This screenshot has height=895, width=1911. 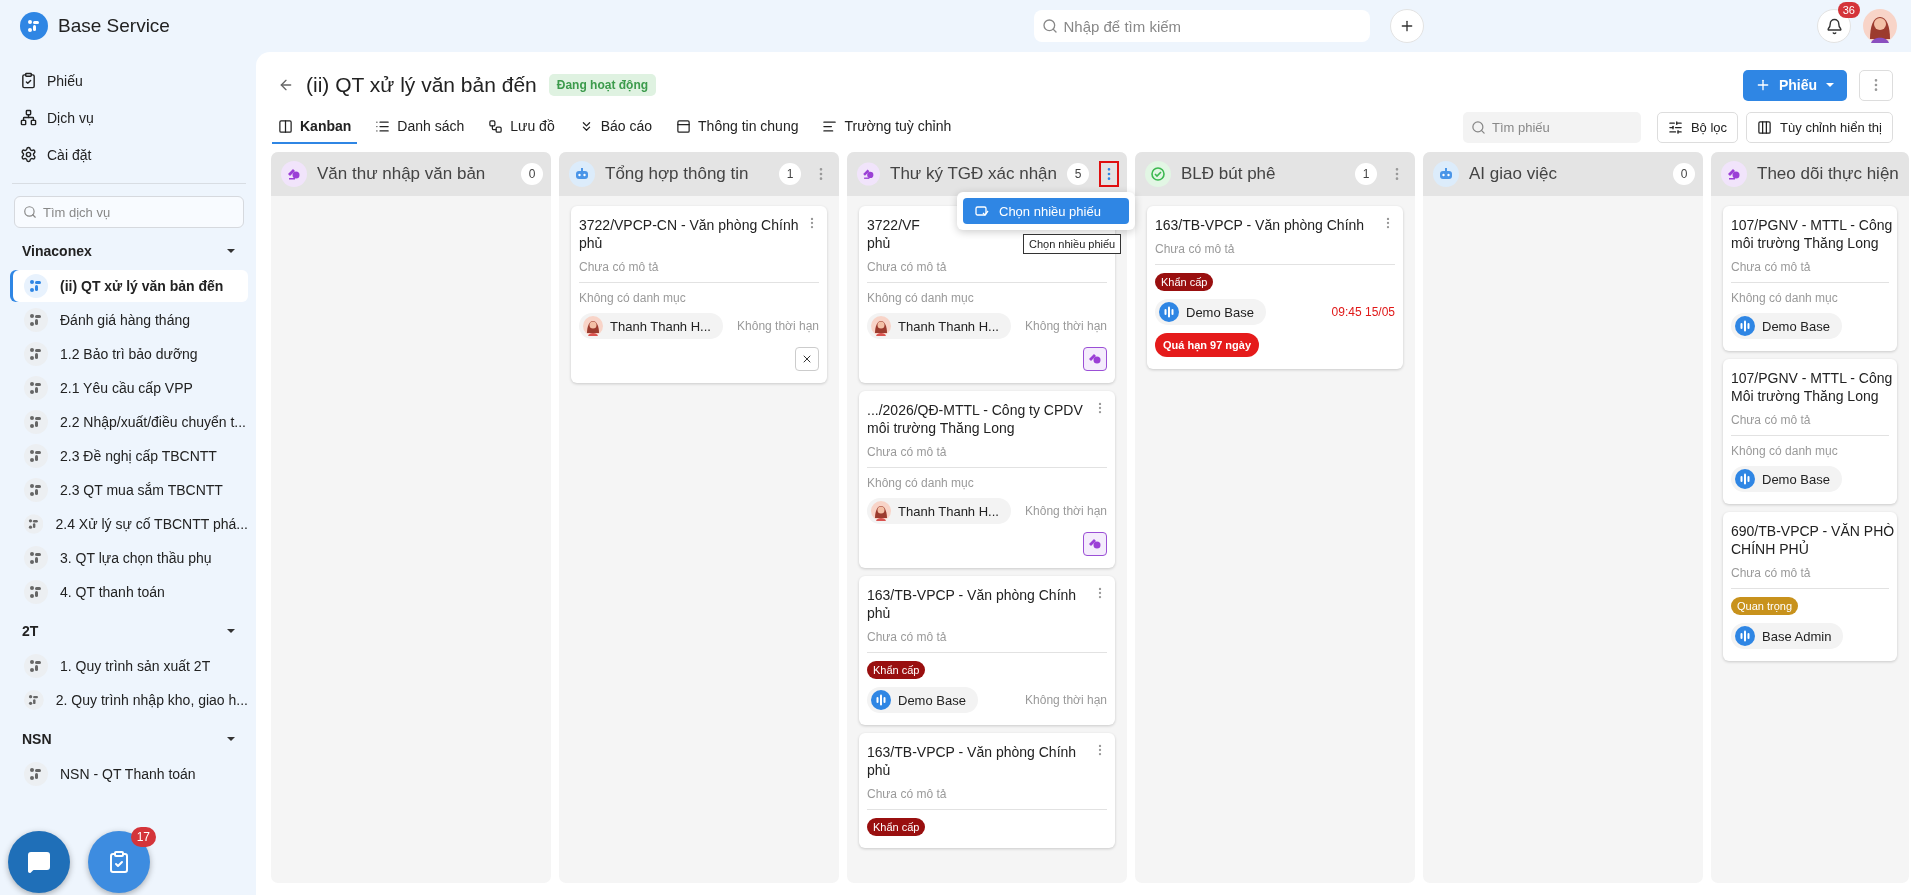 I want to click on display-settings-button: Tùy chỉnh hiển thị, so click(x=1819, y=127).